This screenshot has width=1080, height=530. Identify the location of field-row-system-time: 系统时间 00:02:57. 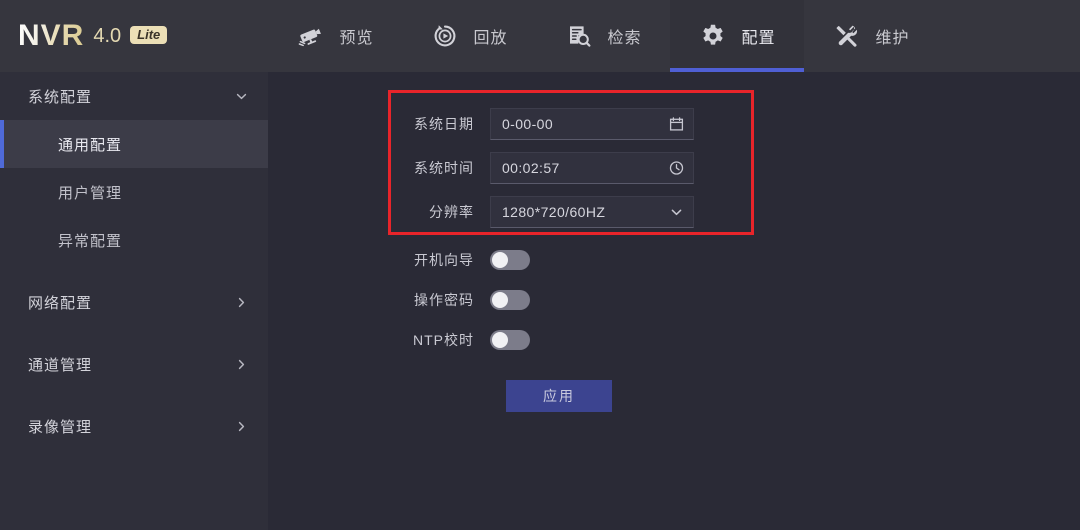
(546, 168).